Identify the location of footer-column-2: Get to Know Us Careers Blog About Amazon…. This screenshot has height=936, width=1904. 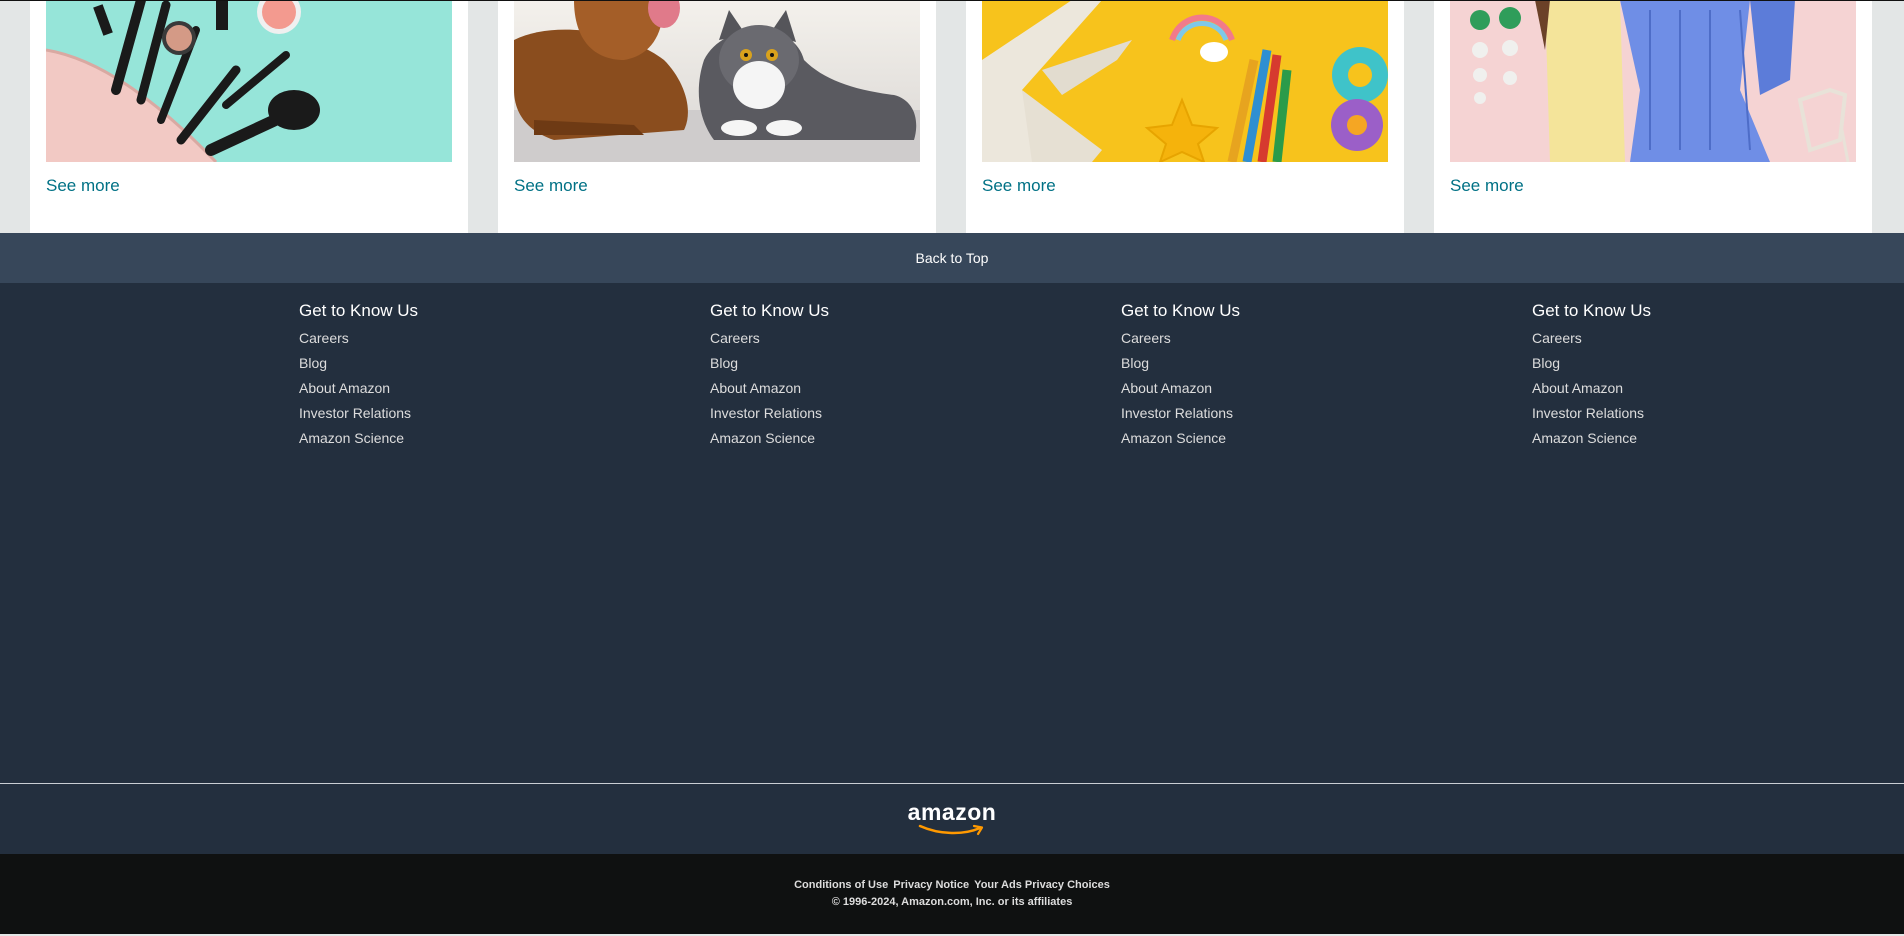
(840, 377).